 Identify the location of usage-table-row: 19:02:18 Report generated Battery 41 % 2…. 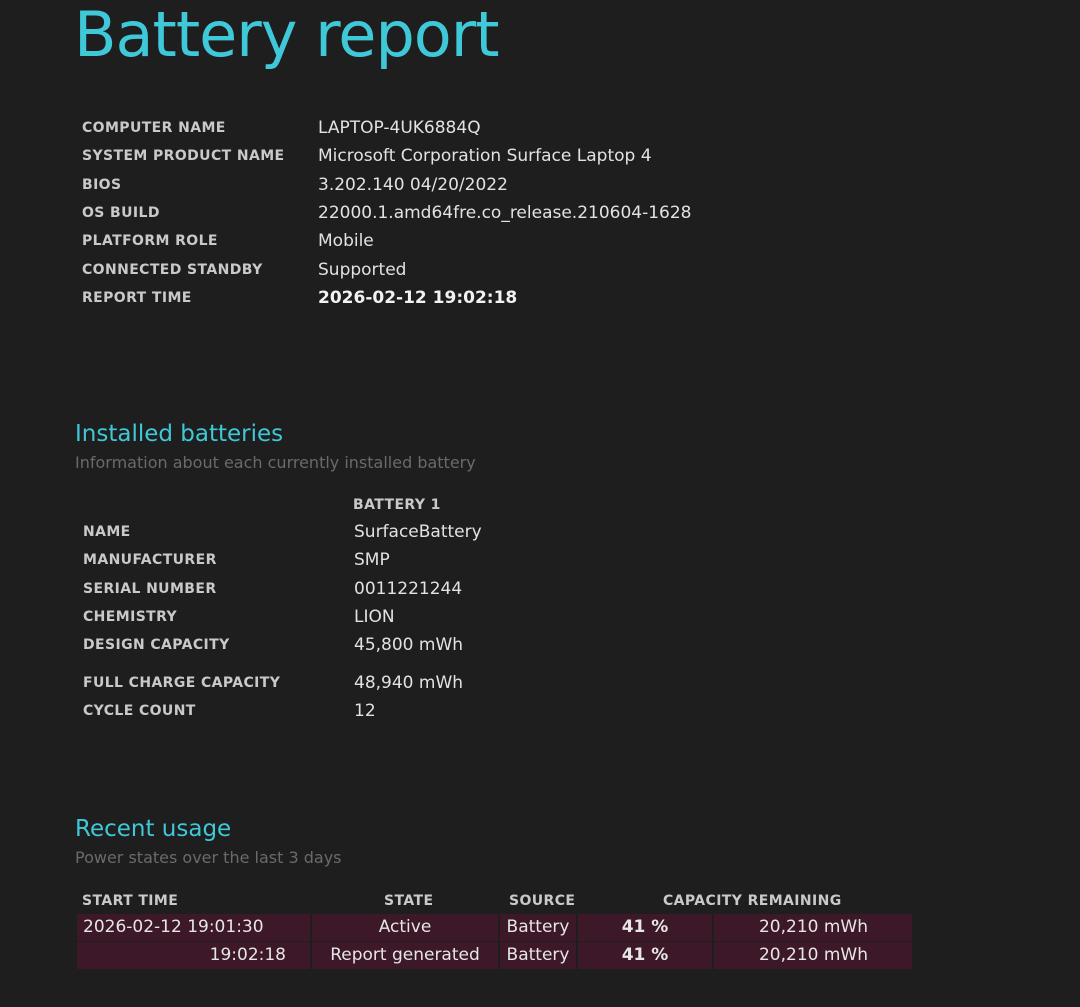
(494, 955).